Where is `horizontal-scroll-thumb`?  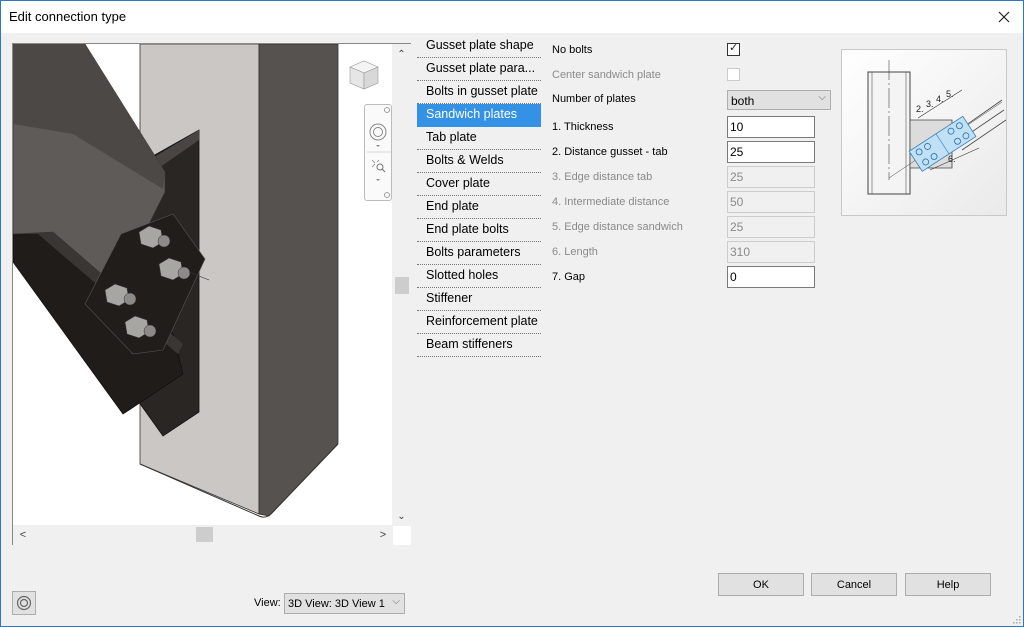 horizontal-scroll-thumb is located at coordinates (204, 534).